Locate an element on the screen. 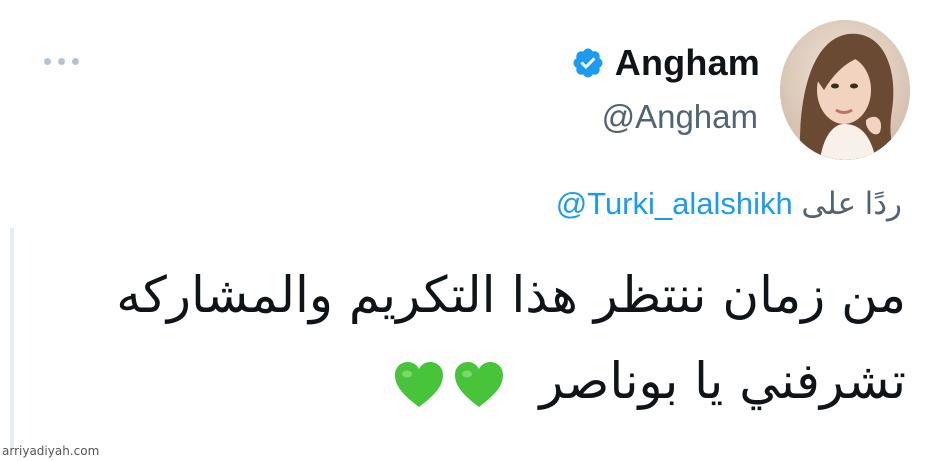 This screenshot has height=461, width=950. tweet-text-line-1: من زمان ننتظر هذا التكريم والمشاركه is located at coordinates (511, 295).